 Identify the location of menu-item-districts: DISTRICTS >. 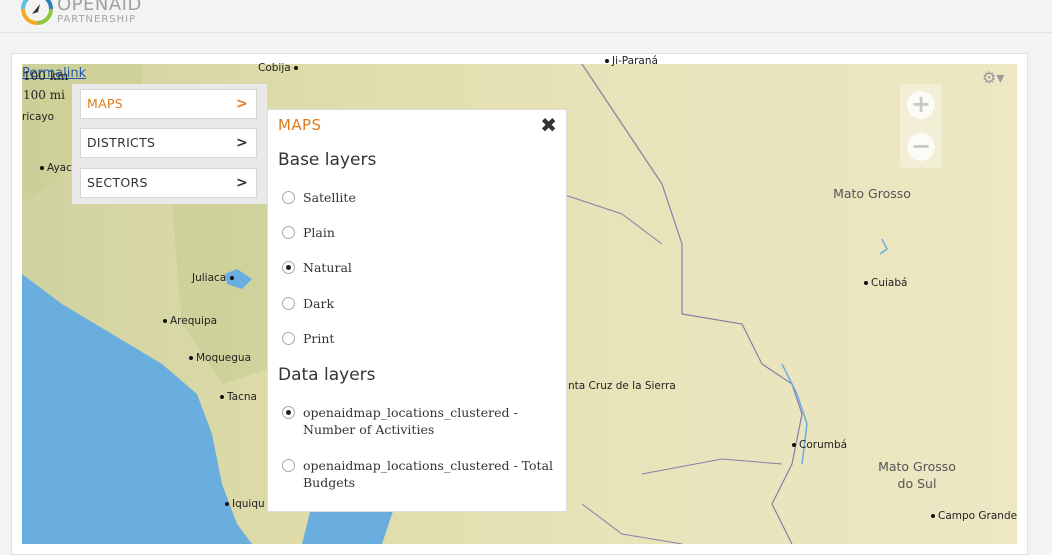
(168, 143).